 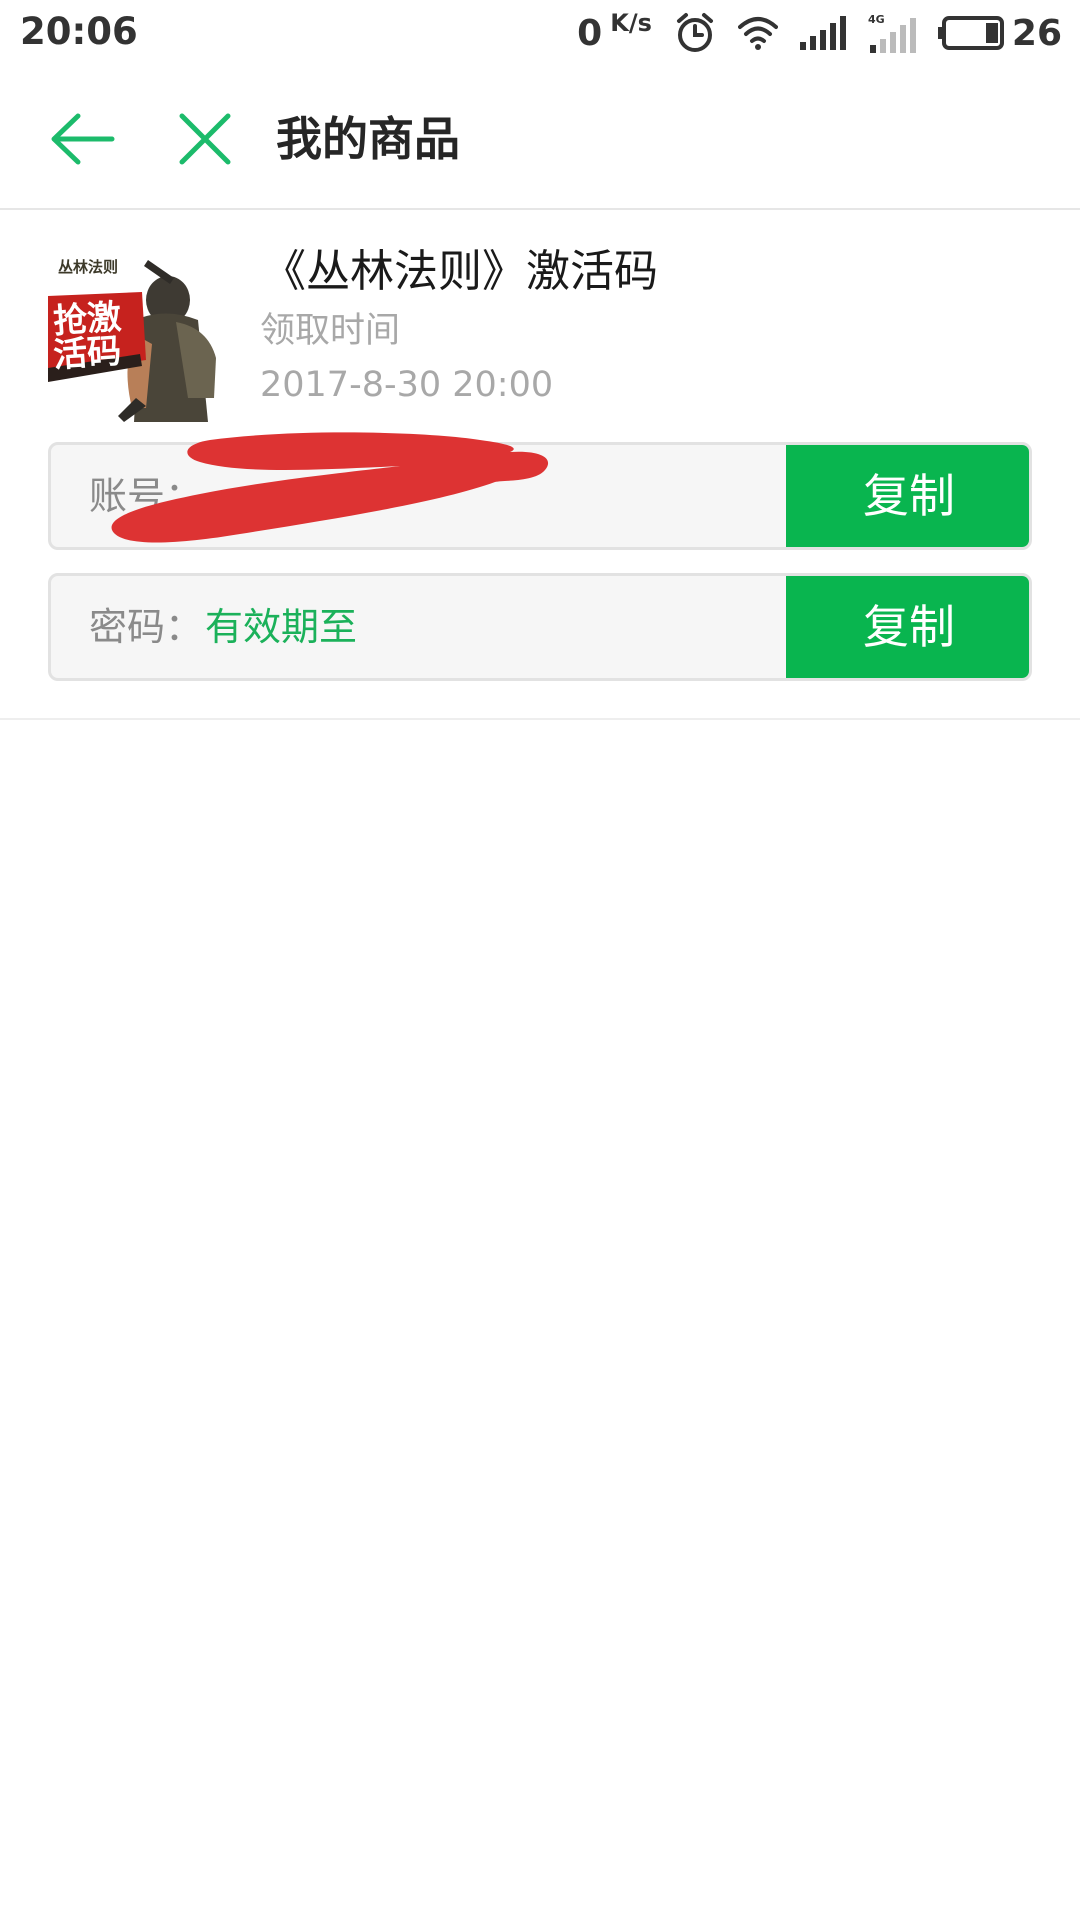 I want to click on received-time-value: 2017-8-30 20:00, so click(x=407, y=385).